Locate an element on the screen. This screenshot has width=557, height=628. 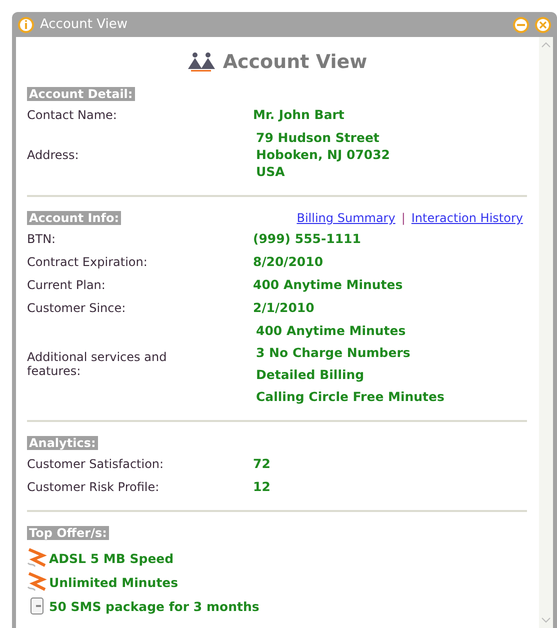
field-value: 72 is located at coordinates (262, 463).